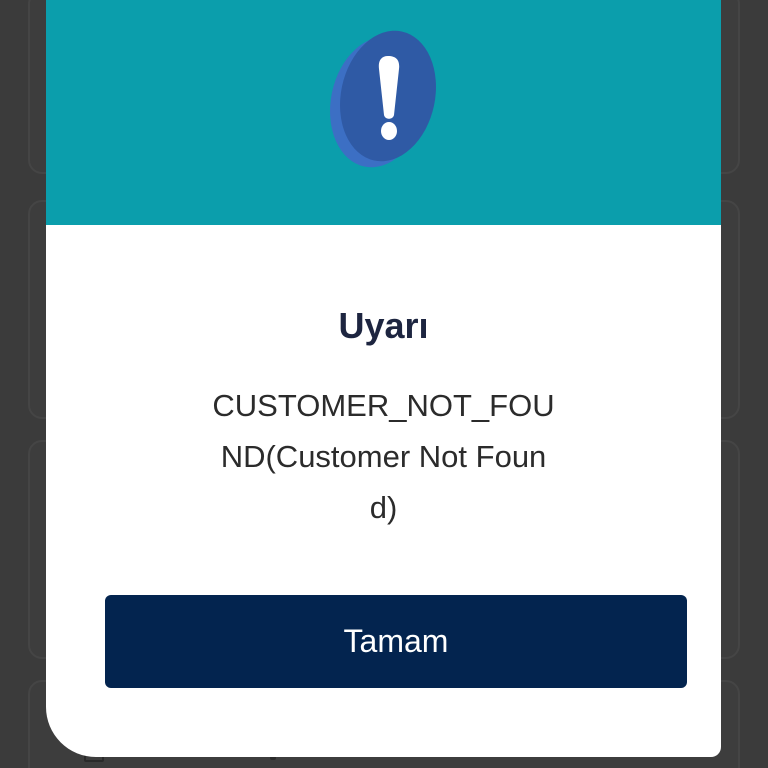 This screenshot has height=768, width=768. What do you see at coordinates (383, 99) in the screenshot?
I see `exclamation-icon` at bounding box center [383, 99].